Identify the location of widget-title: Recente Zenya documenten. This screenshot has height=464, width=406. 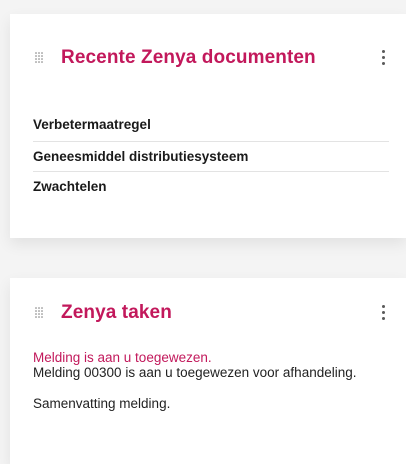
(188, 57).